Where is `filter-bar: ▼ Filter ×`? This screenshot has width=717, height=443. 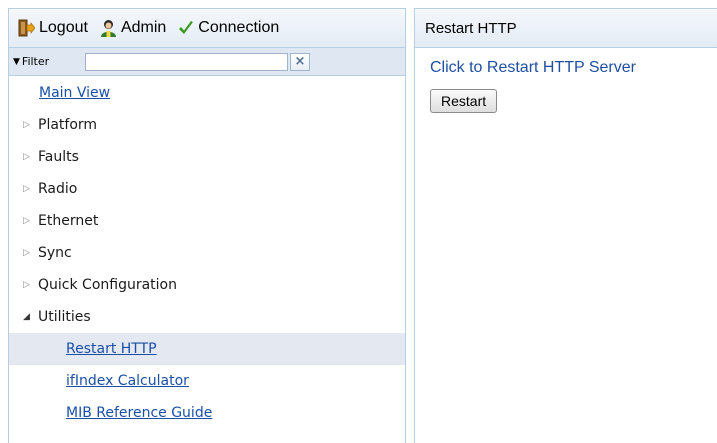
filter-bar: ▼ Filter × is located at coordinates (207, 62).